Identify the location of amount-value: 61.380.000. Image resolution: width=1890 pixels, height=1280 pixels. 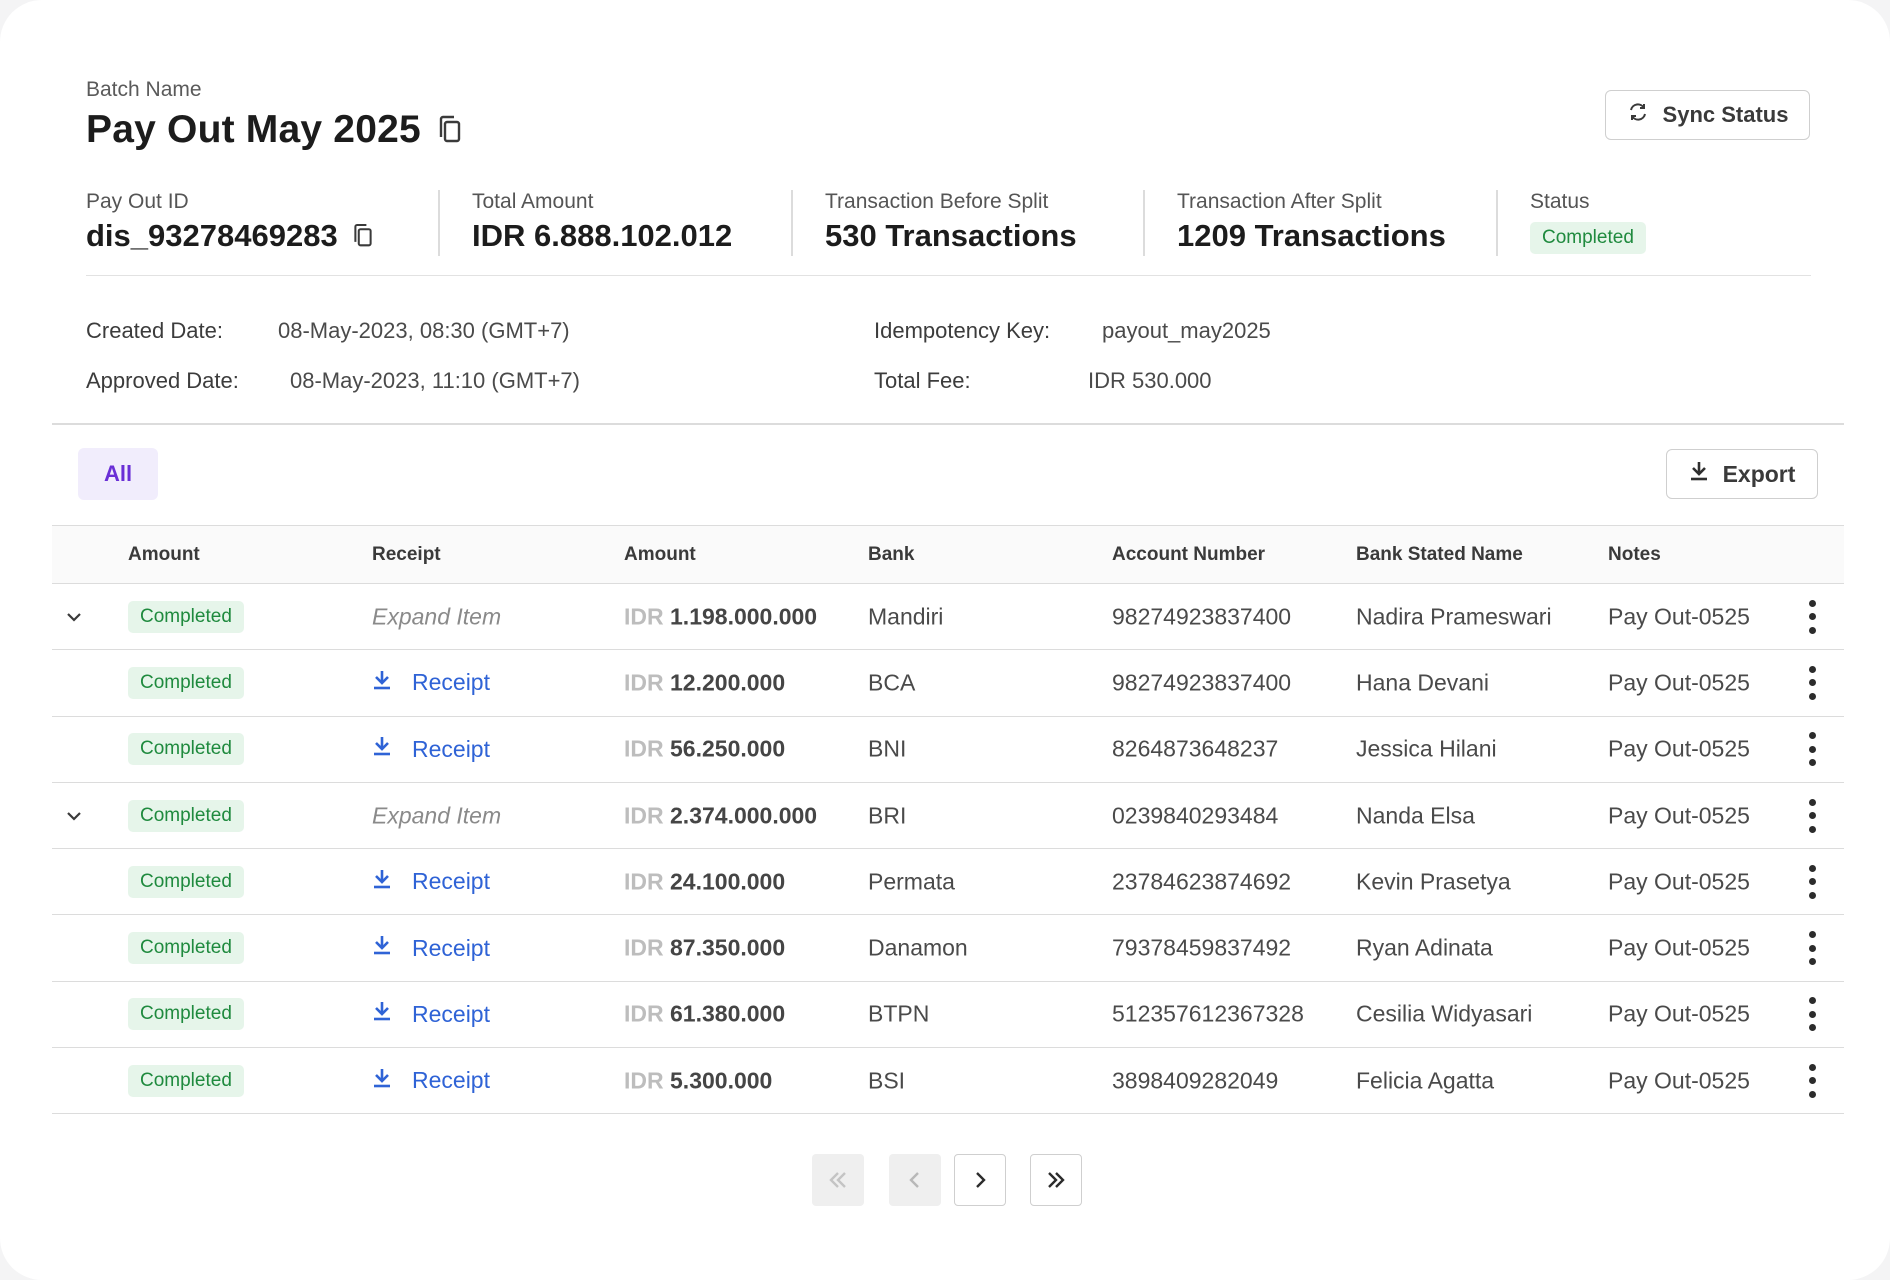
(728, 1013).